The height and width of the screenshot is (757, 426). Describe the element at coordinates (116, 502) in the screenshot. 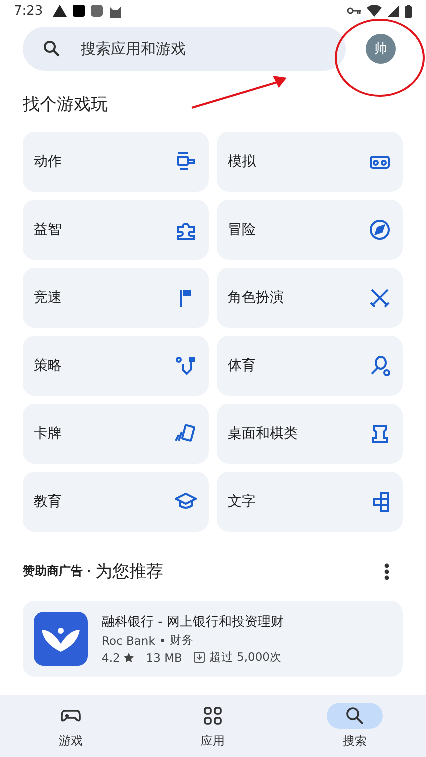

I see `category-card: 教育` at that location.